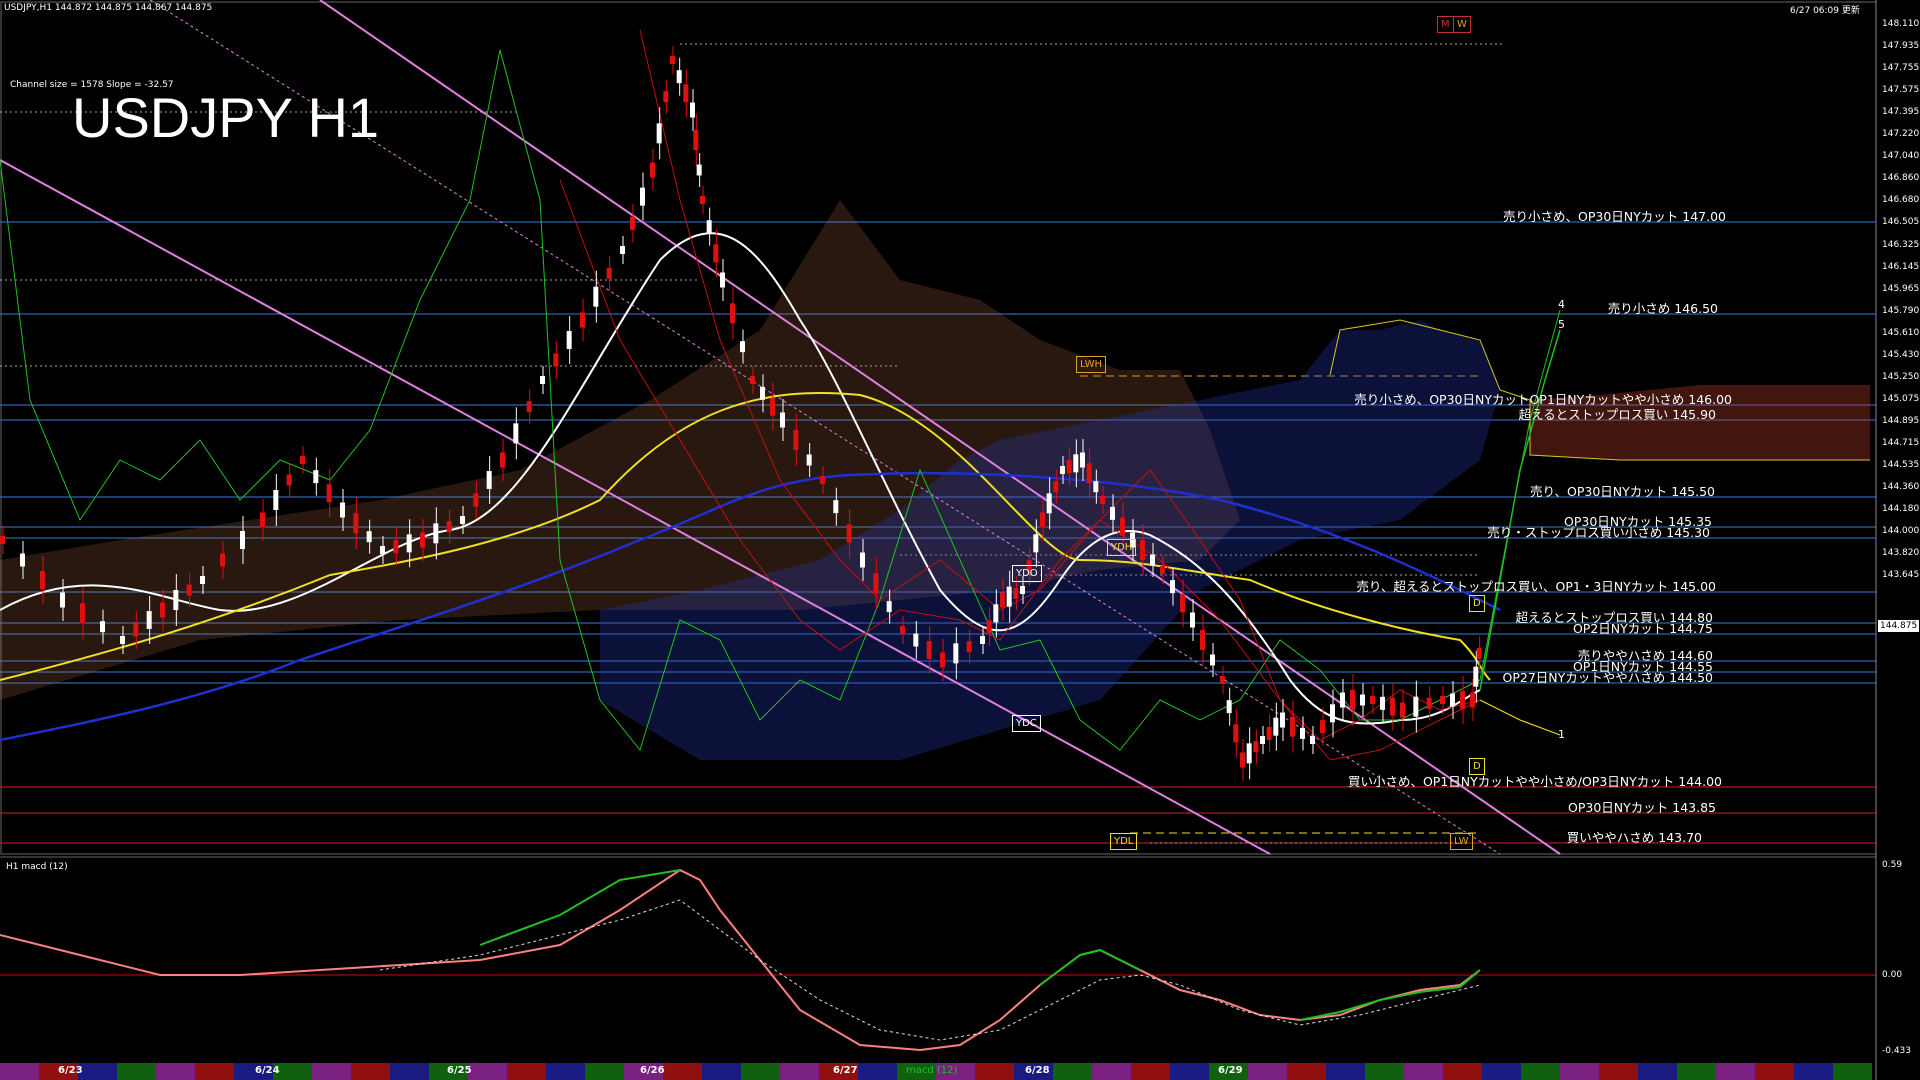  What do you see at coordinates (1901, 354) in the screenshot?
I see `price-axis-label: 145.430` at bounding box center [1901, 354].